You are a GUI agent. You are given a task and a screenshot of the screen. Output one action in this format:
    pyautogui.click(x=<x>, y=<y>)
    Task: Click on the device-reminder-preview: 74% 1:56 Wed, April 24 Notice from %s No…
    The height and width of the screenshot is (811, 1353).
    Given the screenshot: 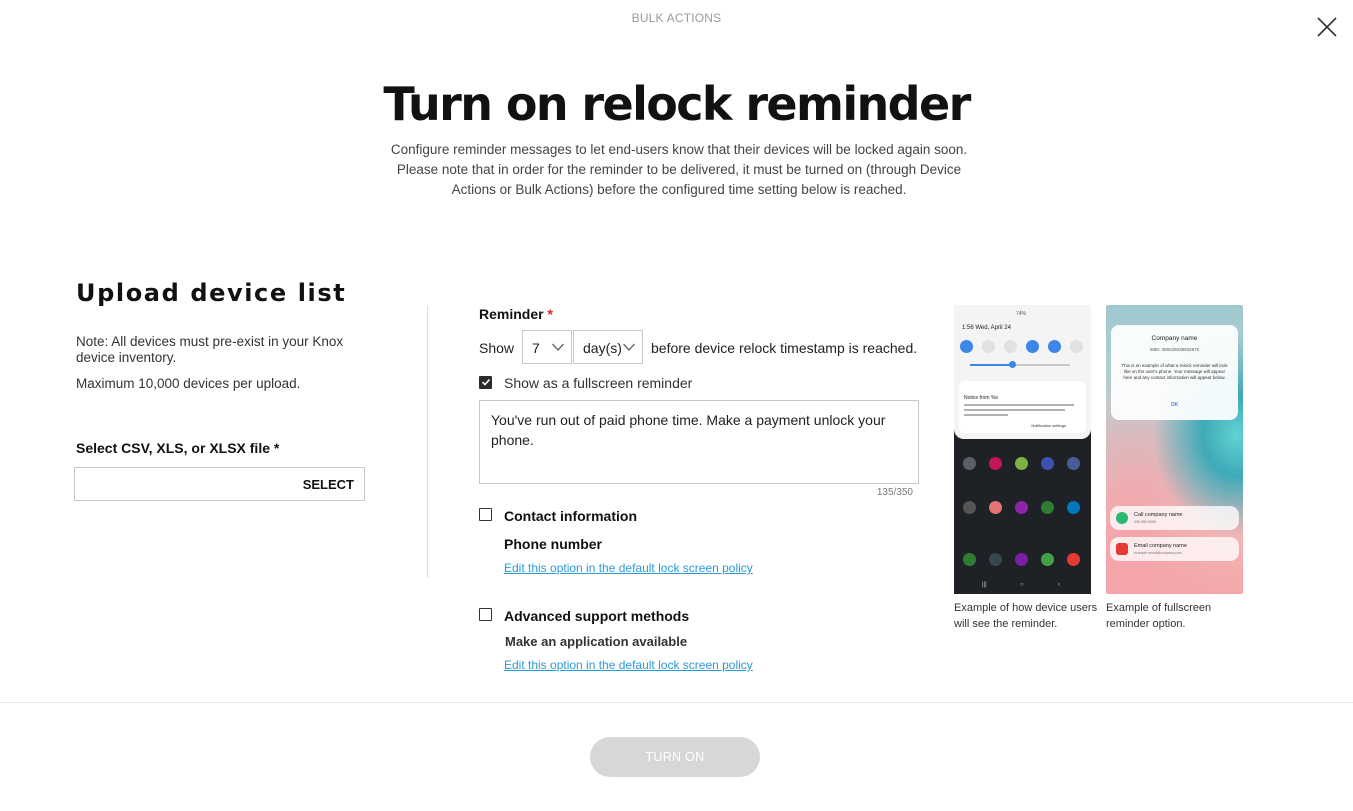 What is the action you would take?
    pyautogui.click(x=1022, y=449)
    